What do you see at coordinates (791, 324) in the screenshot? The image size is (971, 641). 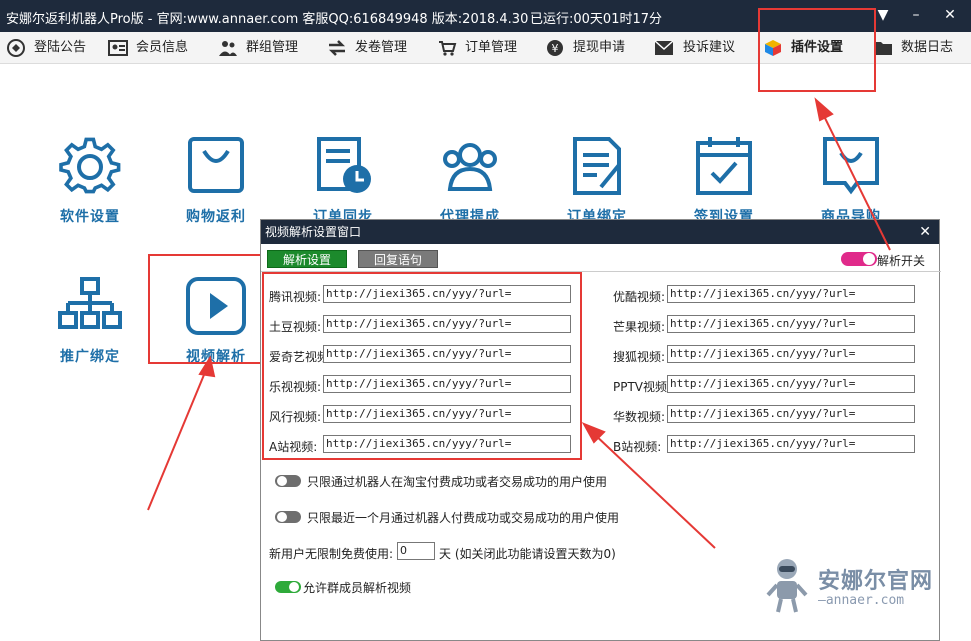 I see `input-mango-url: http://jiexi365.cn/yyy/?url=` at bounding box center [791, 324].